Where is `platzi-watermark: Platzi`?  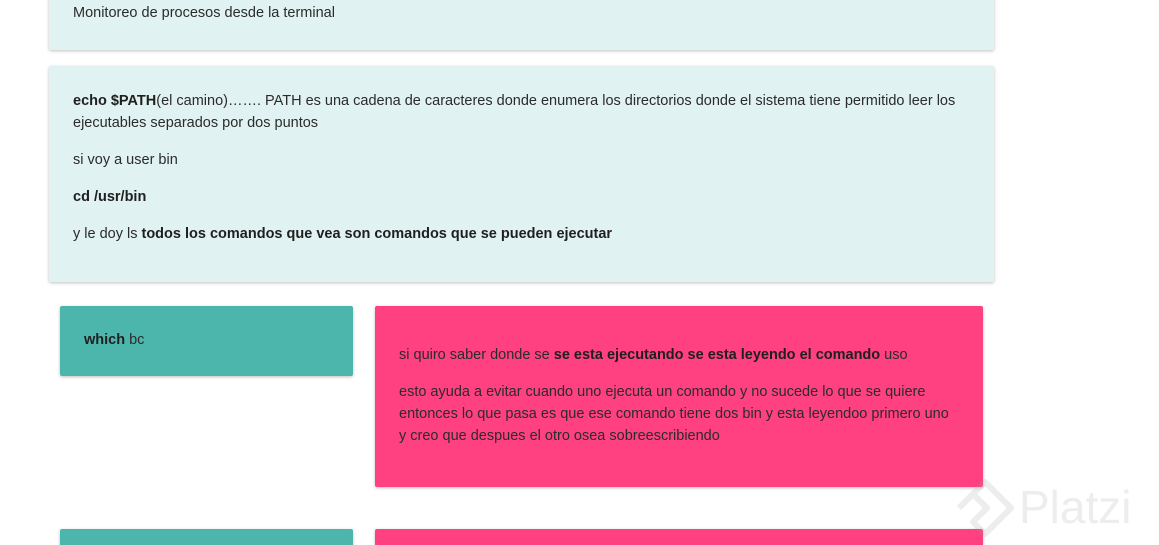
platzi-watermark: Platzi is located at coordinates (1055, 508).